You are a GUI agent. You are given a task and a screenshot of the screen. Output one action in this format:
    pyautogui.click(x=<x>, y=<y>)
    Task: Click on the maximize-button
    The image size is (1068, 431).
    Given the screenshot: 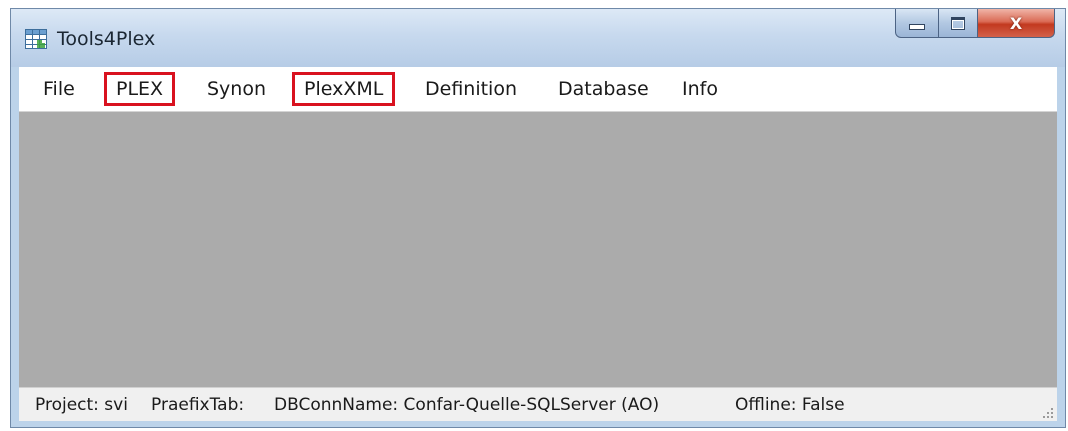 What is the action you would take?
    pyautogui.click(x=958, y=23)
    